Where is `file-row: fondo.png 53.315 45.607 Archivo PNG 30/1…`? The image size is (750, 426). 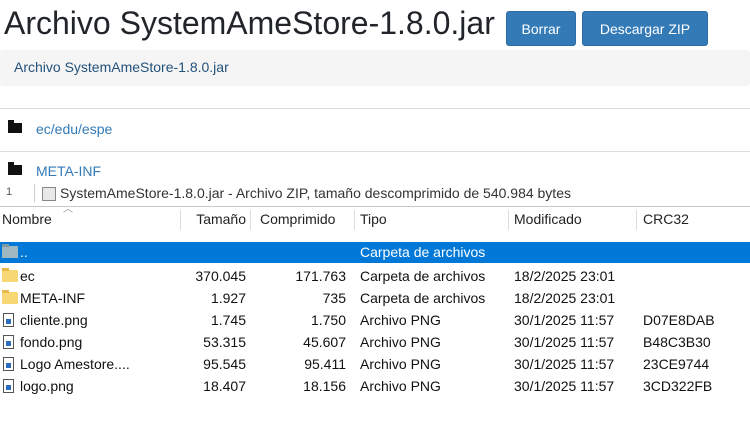 file-row: fondo.png 53.315 45.607 Archivo PNG 30/1… is located at coordinates (375, 342).